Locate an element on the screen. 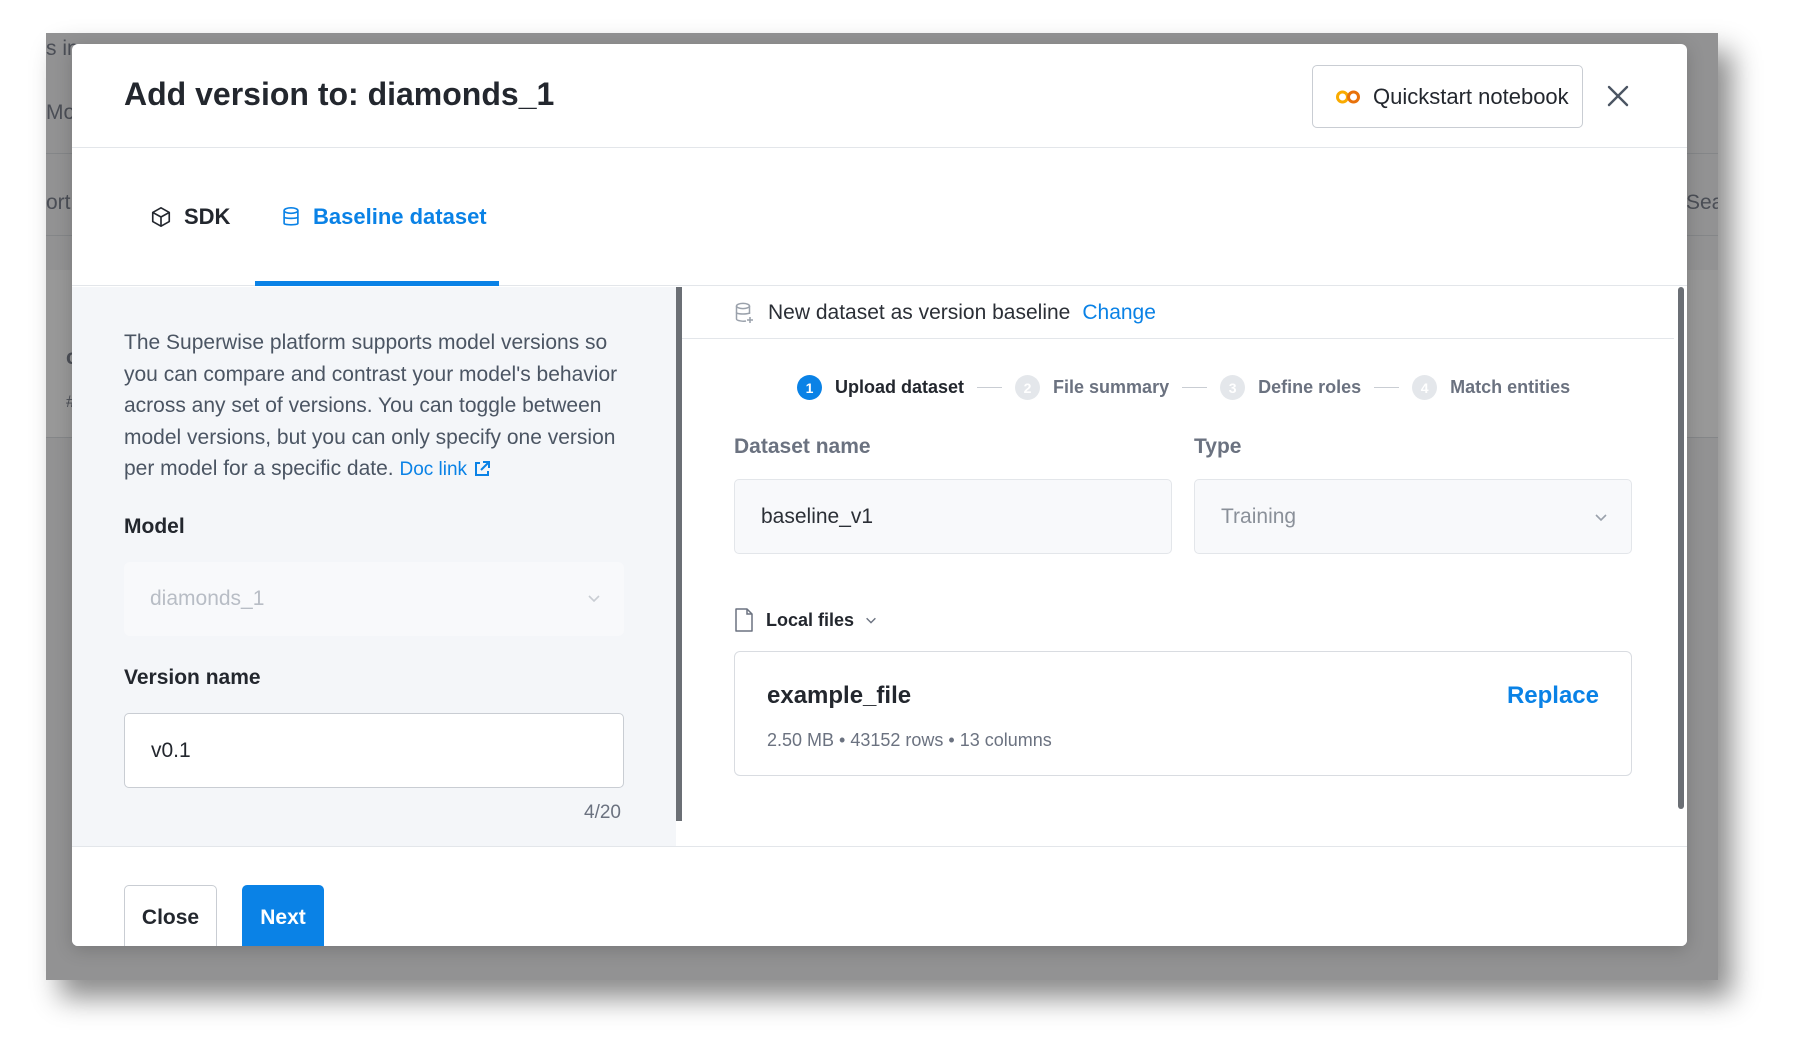 This screenshot has height=1050, width=1800. step-upload-dataset: 1 Upload dataset is located at coordinates (880, 387).